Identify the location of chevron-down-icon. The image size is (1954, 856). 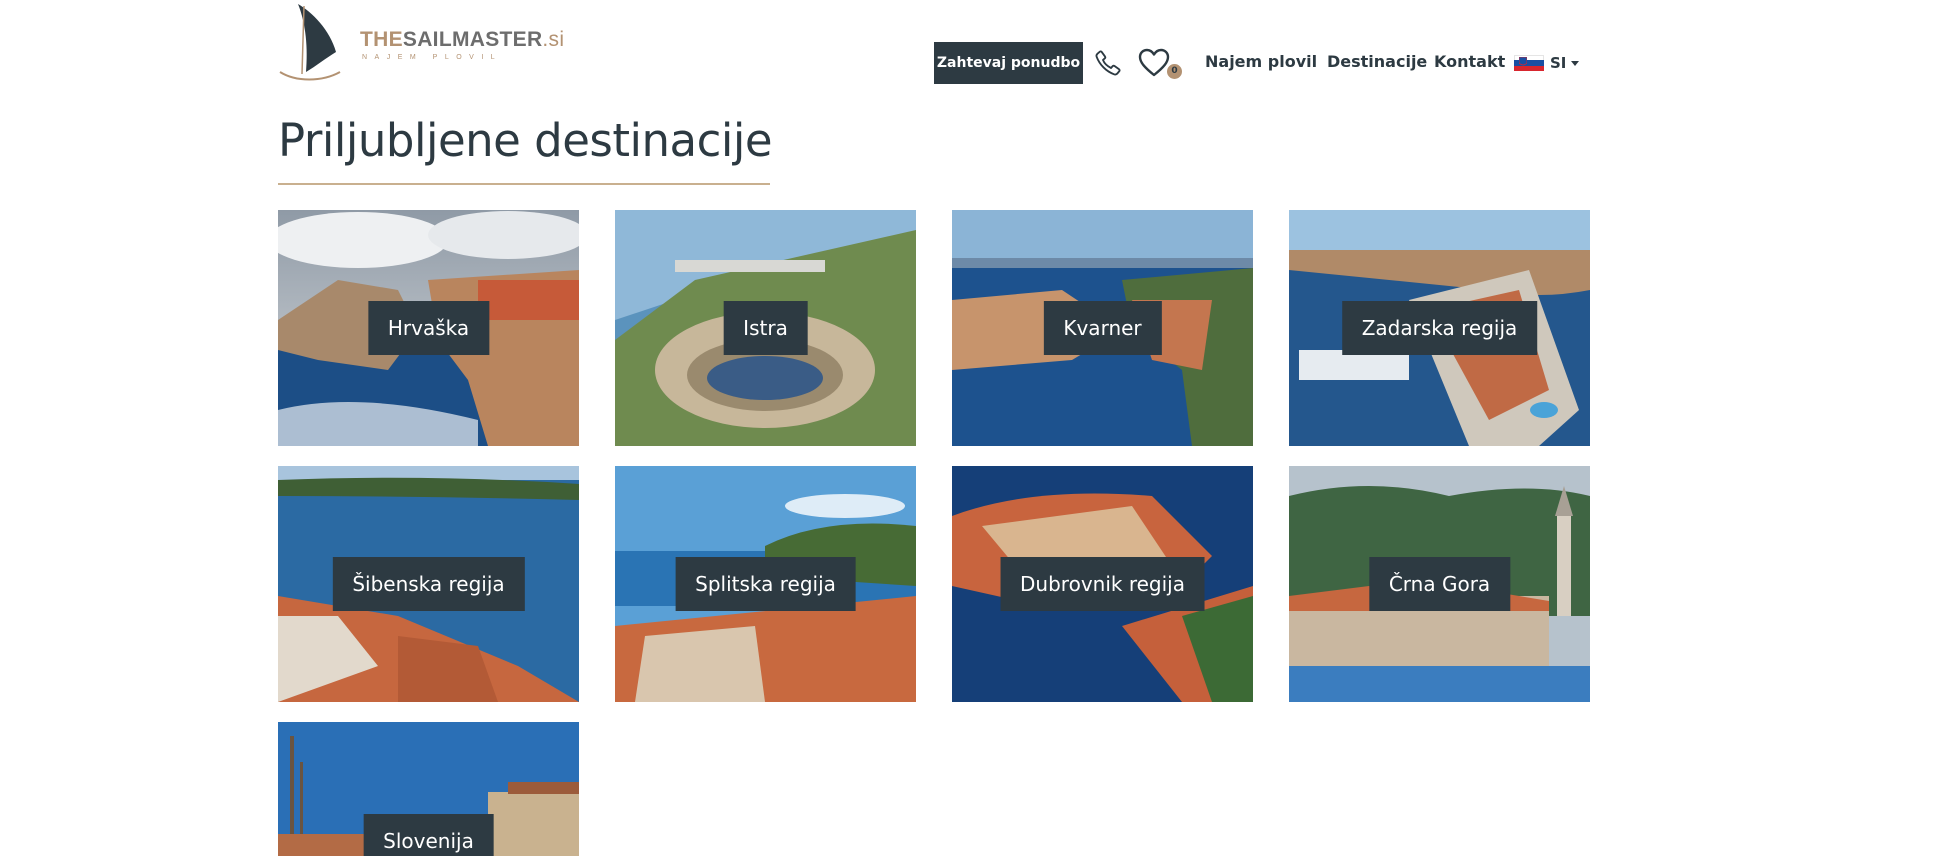
(1575, 63).